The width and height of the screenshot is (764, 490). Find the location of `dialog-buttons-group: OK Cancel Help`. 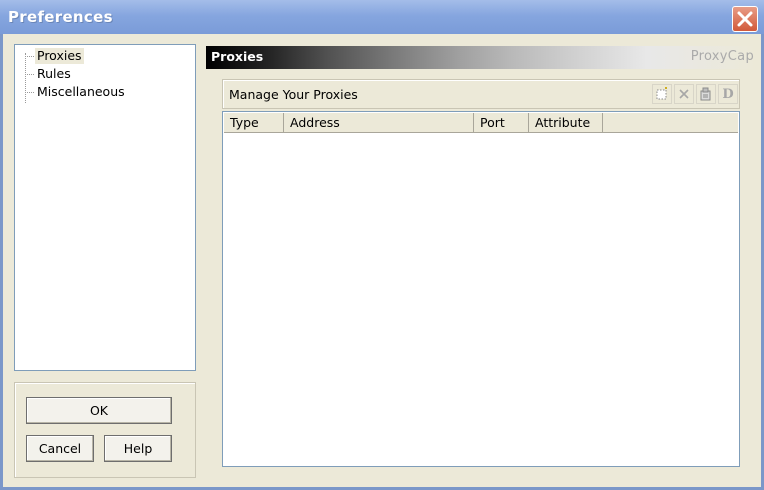

dialog-buttons-group: OK Cancel Help is located at coordinates (105, 430).